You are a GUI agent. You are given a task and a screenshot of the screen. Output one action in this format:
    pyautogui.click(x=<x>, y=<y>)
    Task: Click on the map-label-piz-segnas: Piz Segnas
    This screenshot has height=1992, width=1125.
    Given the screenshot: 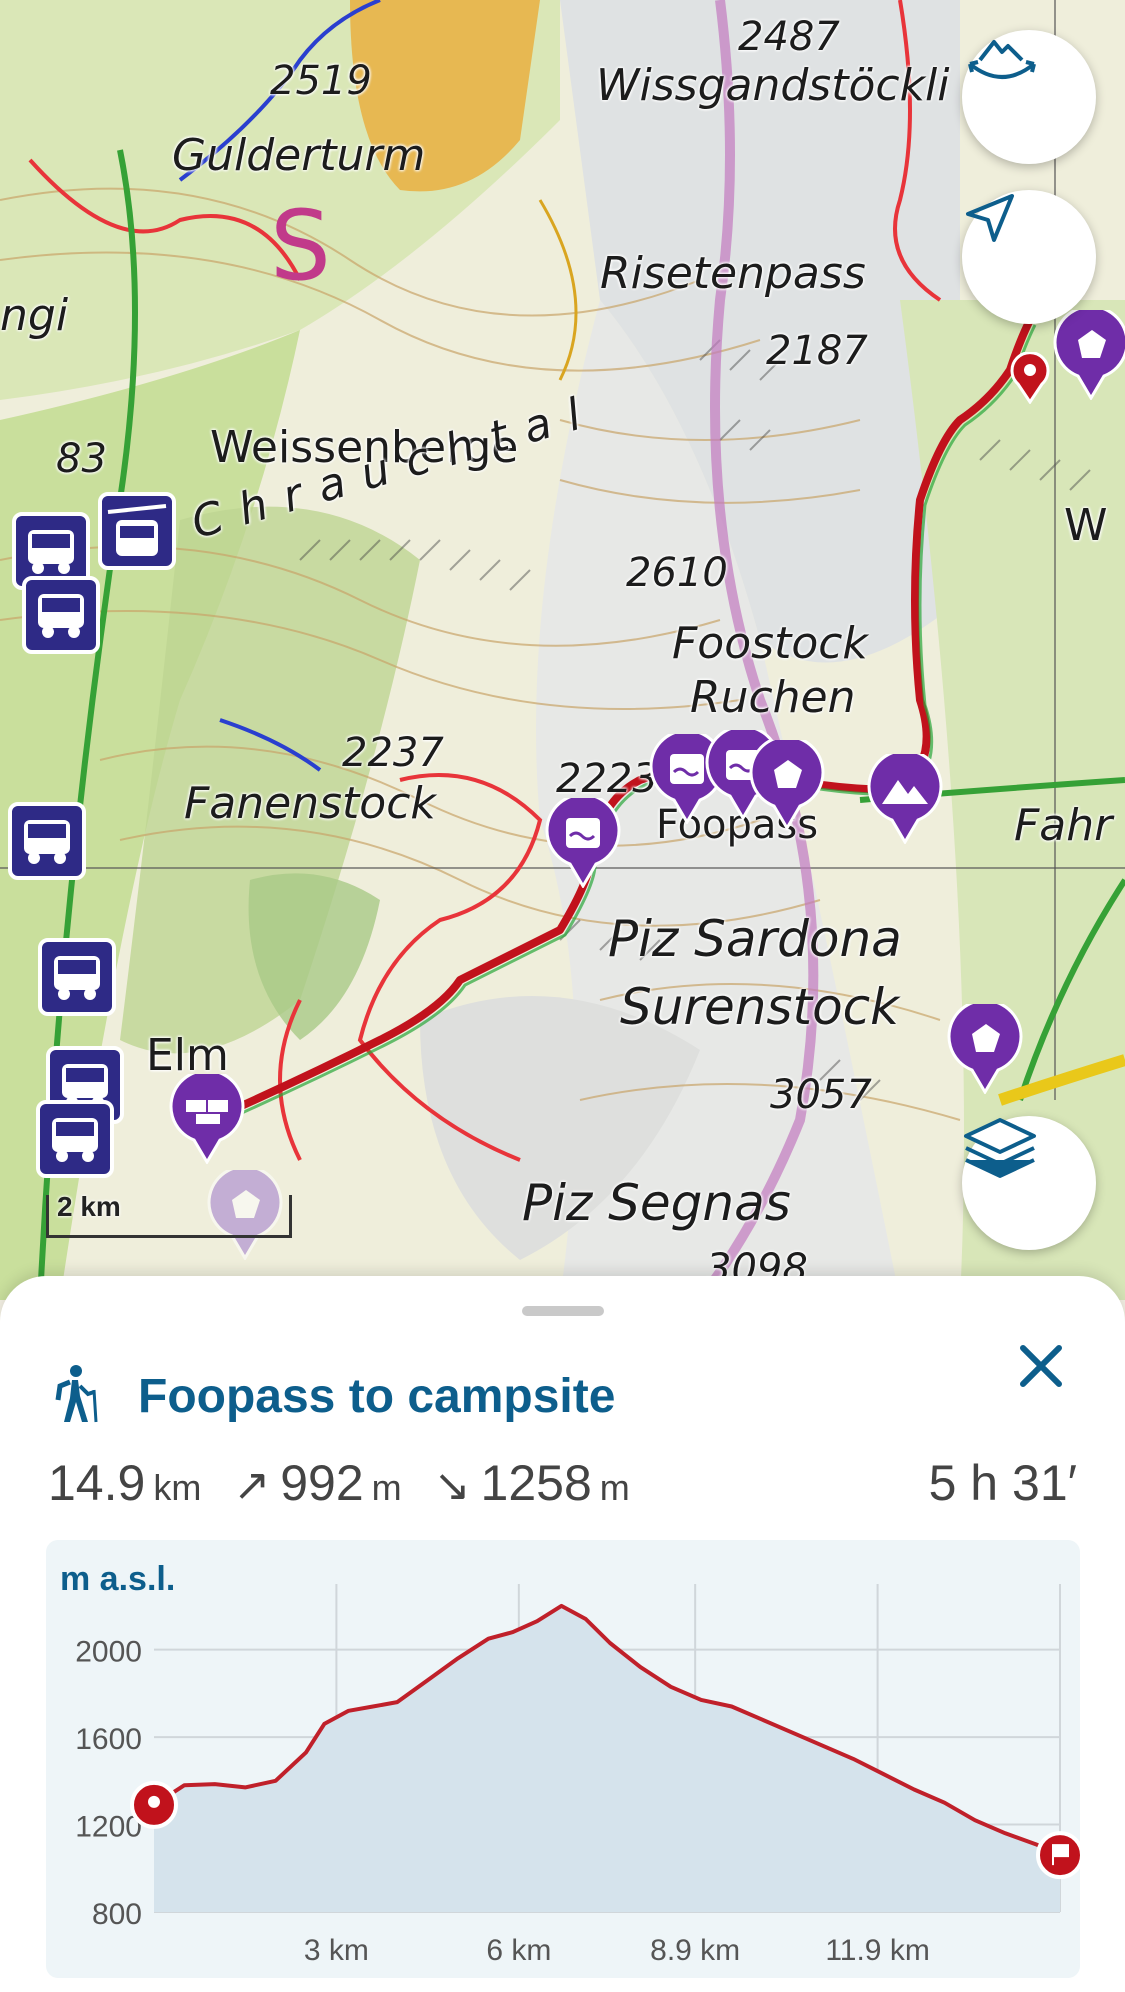 What is the action you would take?
    pyautogui.click(x=656, y=1203)
    